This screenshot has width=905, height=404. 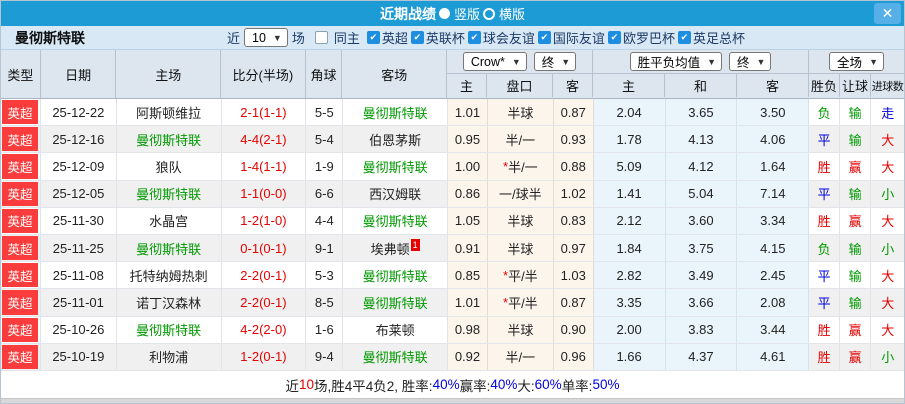 I want to click on recent-count-select: 10 ▼, so click(x=266, y=37).